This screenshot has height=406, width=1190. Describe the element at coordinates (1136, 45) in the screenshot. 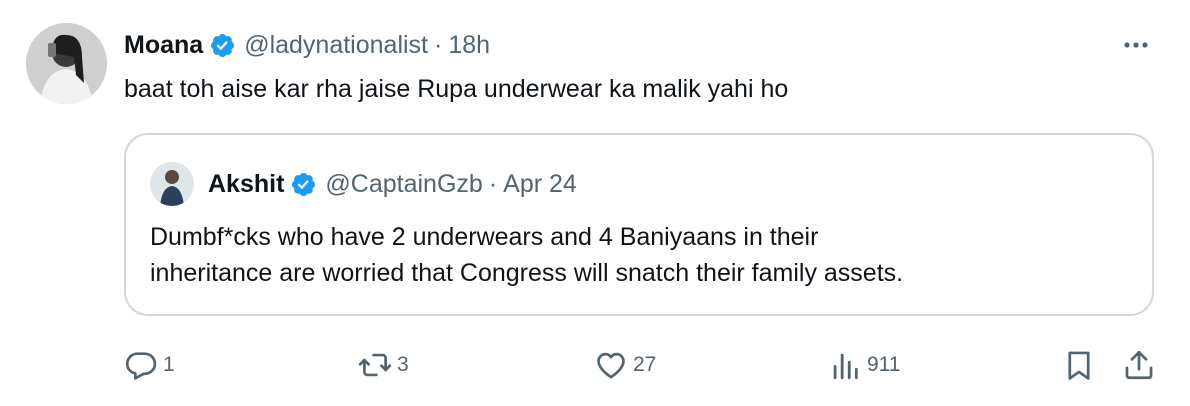

I see `more-icon` at that location.